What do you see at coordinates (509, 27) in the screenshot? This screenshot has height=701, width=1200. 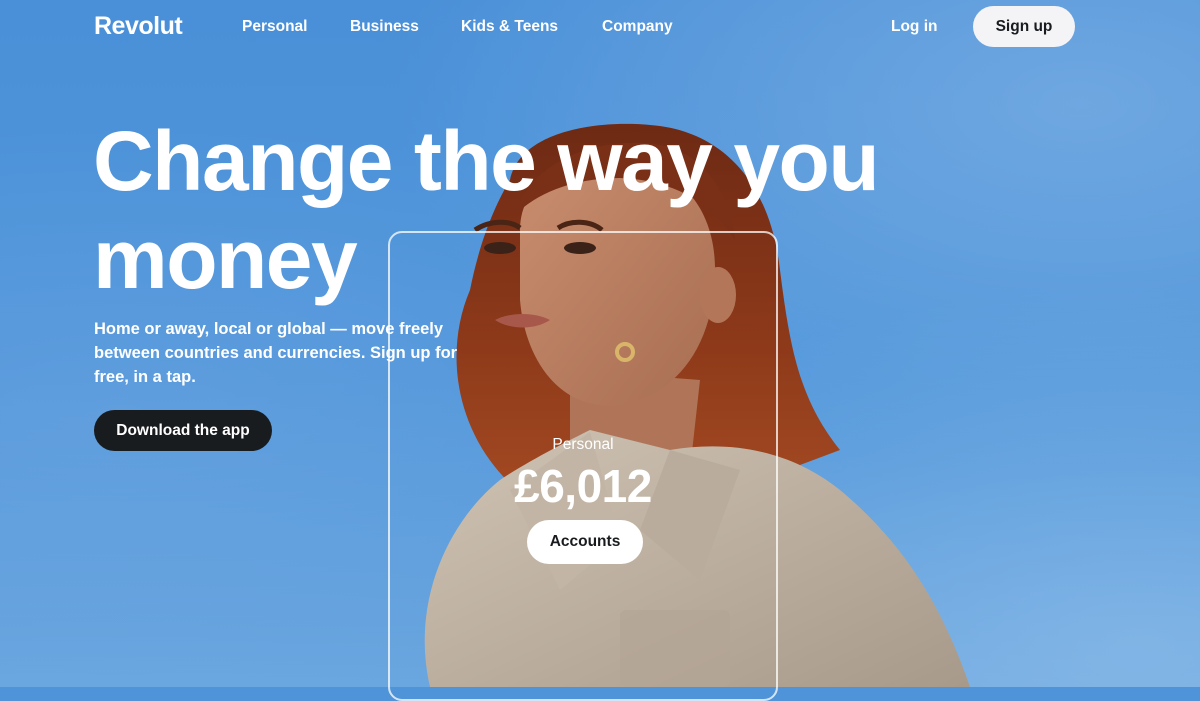 I see `nav-item-kids-teens: Kids & Teens` at bounding box center [509, 27].